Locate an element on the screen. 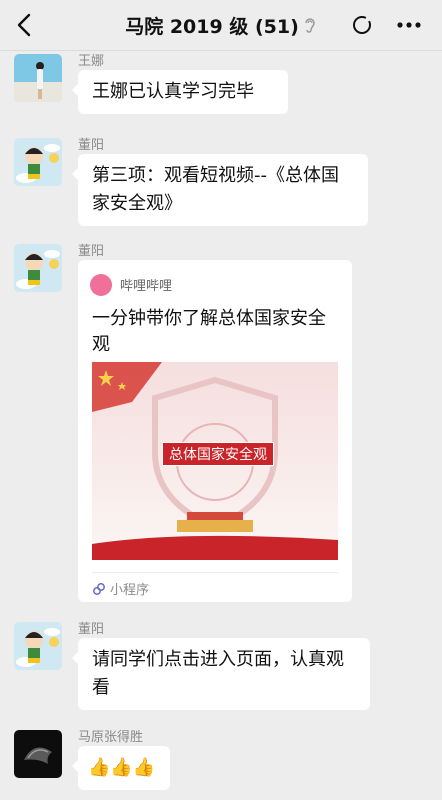 Image resolution: width=442 pixels, height=800 pixels. message-bubble: 王娜已认真学习完毕 is located at coordinates (180, 92).